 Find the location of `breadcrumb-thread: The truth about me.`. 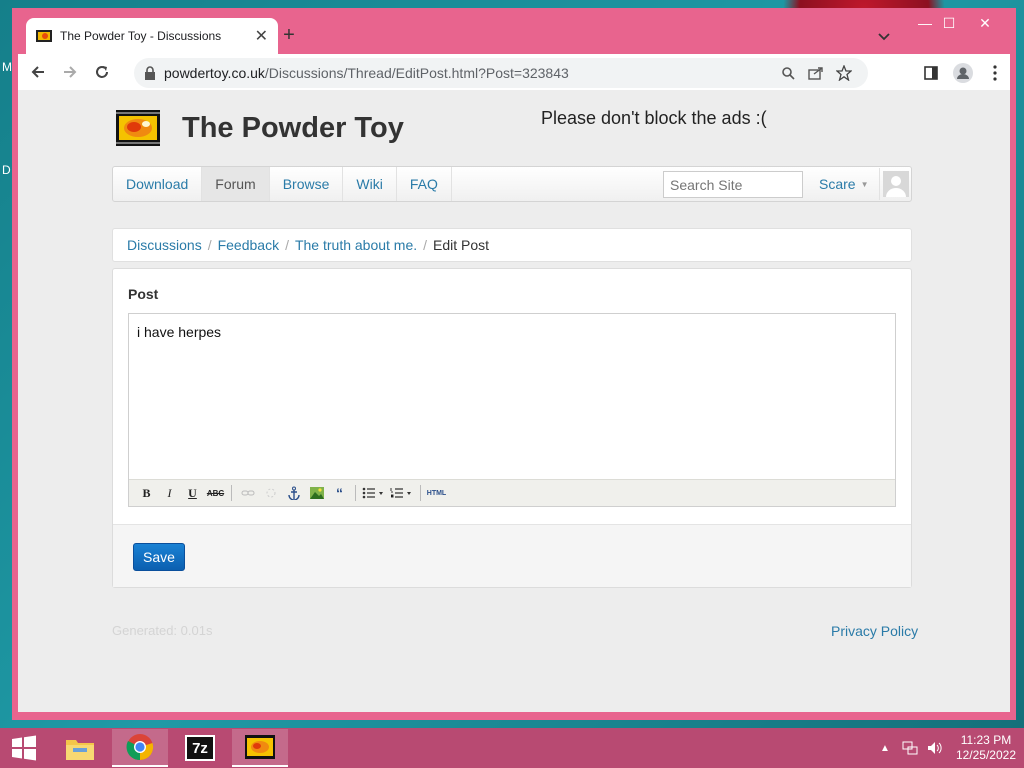

breadcrumb-thread: The truth about me. is located at coordinates (356, 245).